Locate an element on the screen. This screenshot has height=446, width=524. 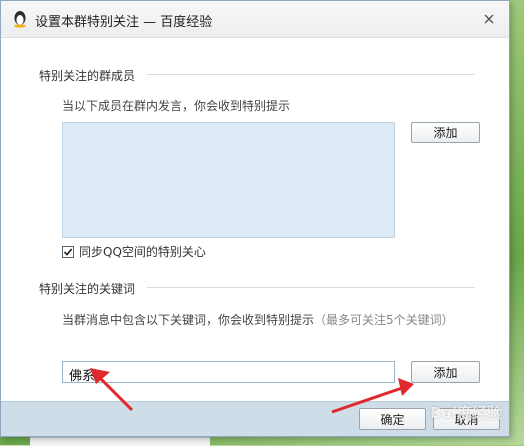
keywords-description: 当群消息中包含以下关键词，你会收到特别提示（最多可关注5个关键词） is located at coordinates (258, 319).